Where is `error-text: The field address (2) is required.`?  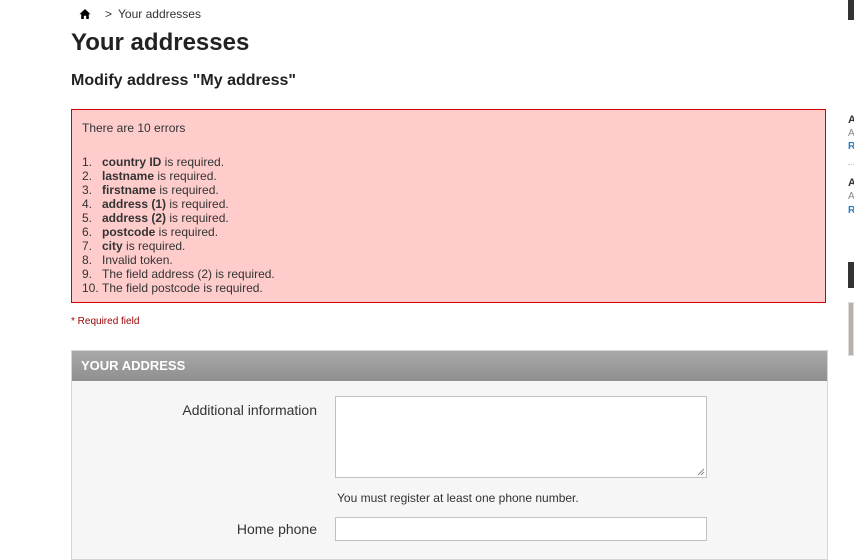
error-text: The field address (2) is required. is located at coordinates (188, 274).